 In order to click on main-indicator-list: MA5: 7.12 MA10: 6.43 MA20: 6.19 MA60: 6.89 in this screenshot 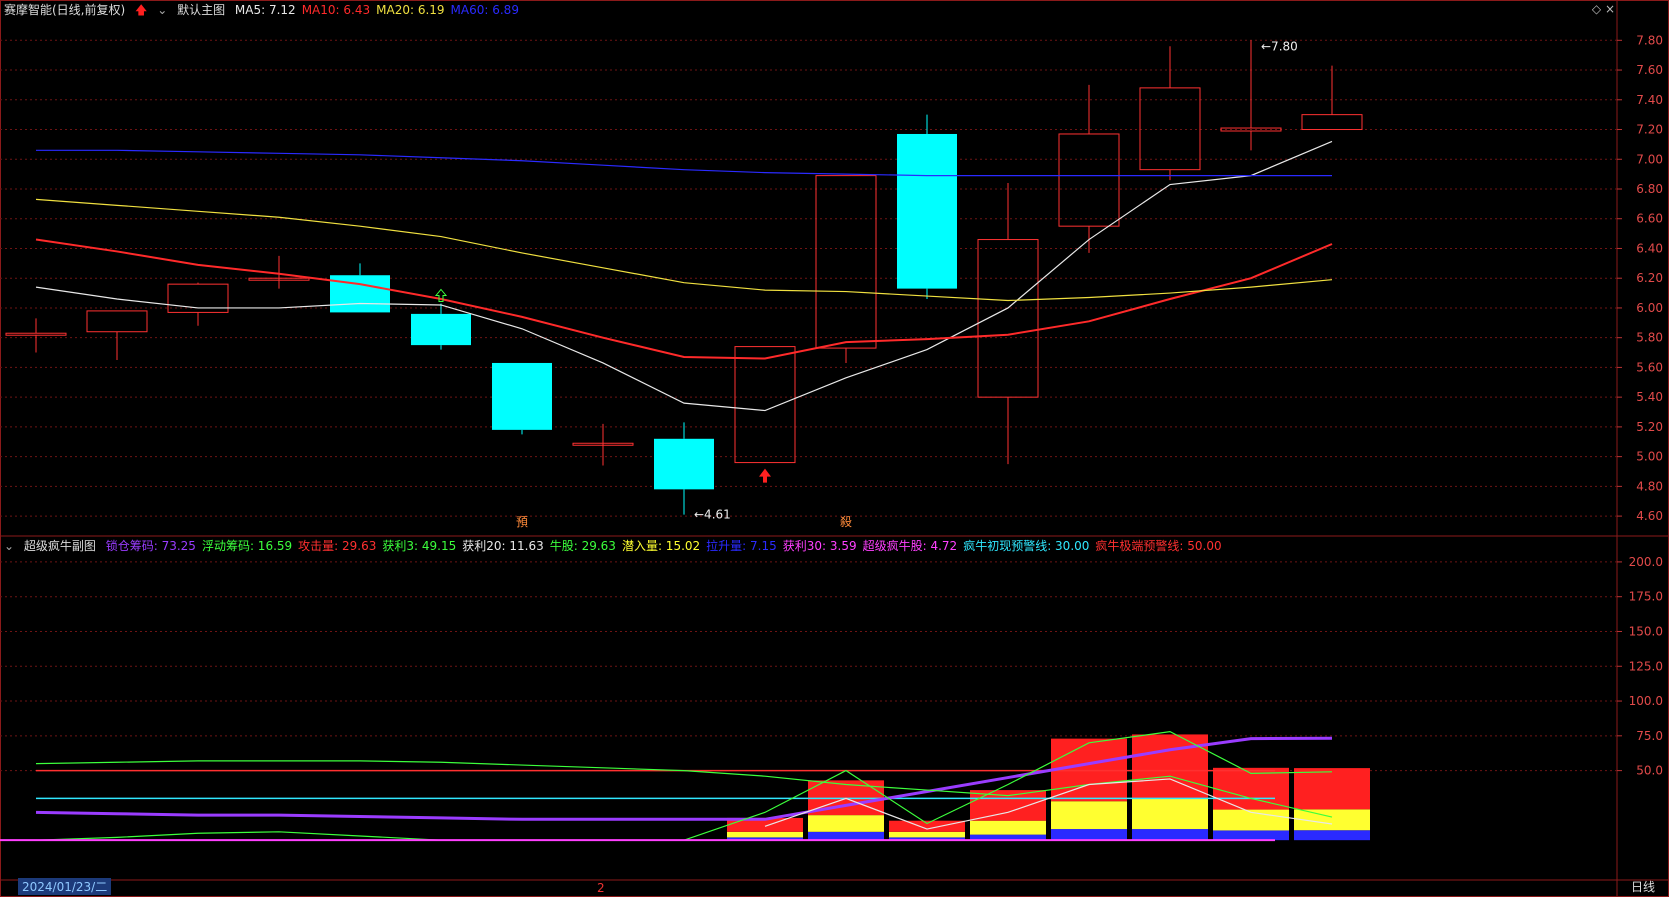, I will do `click(380, 10)`.